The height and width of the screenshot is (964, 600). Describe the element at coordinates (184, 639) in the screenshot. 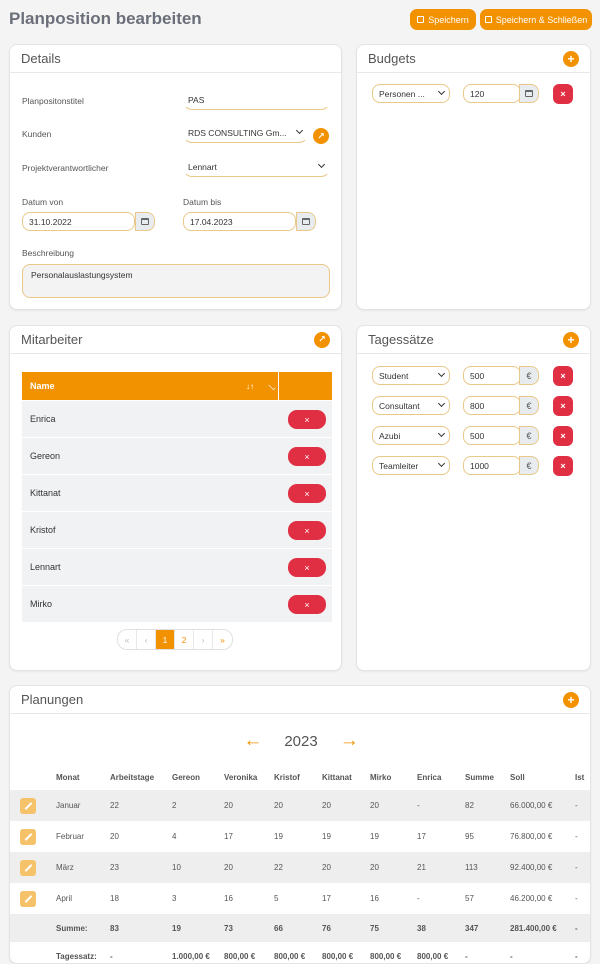

I see `pager-page-2: 2` at that location.